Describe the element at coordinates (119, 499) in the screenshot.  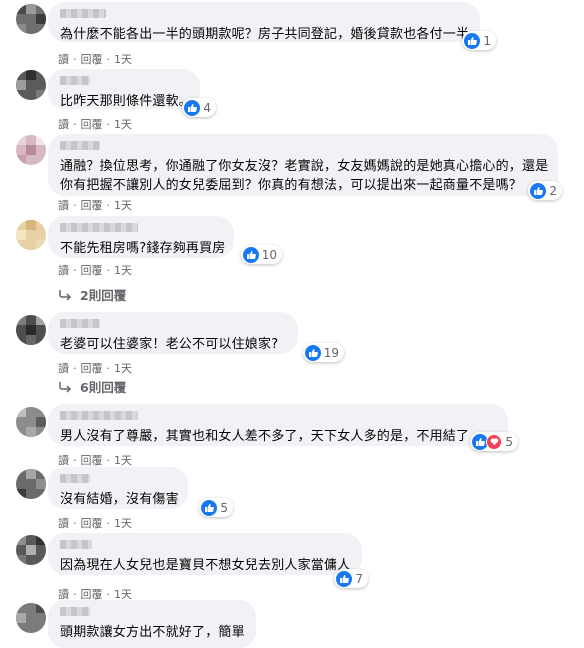
I see `comment-text: 沒有結婚，沒有傷害` at that location.